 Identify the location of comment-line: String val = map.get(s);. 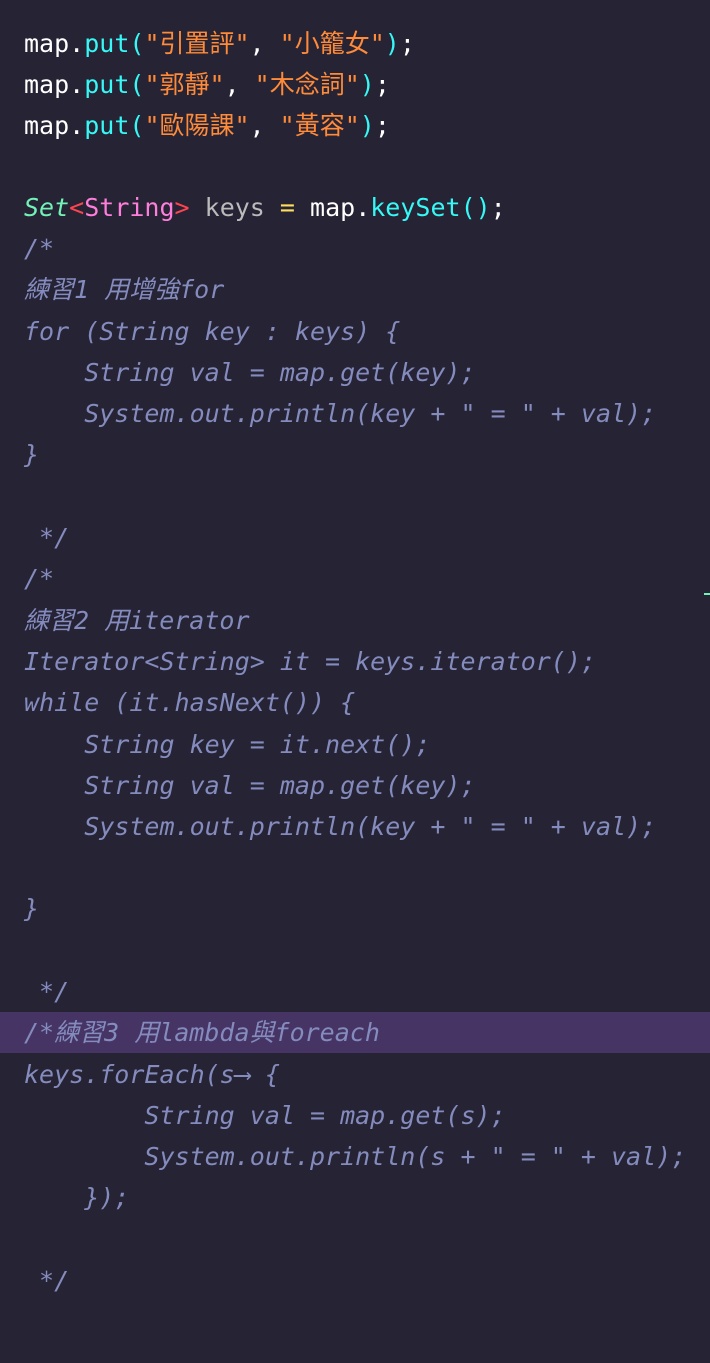
(355, 1115).